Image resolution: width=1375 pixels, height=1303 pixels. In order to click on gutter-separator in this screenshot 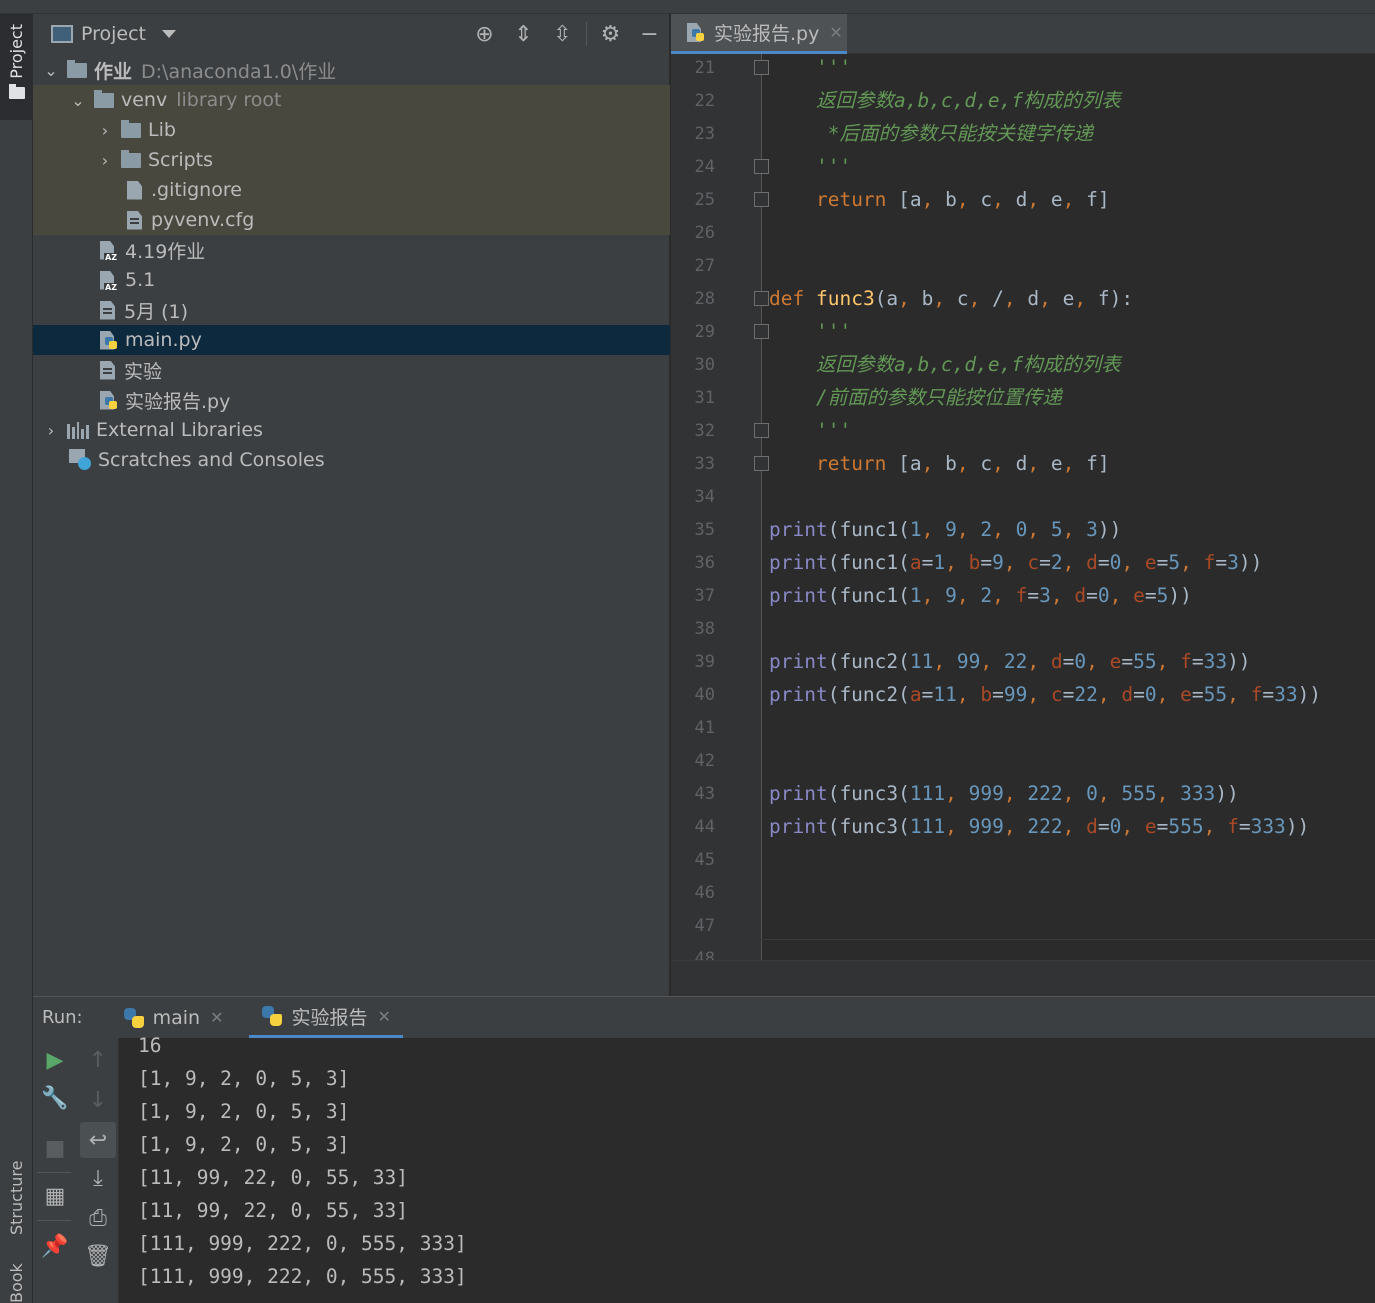, I will do `click(761, 507)`.